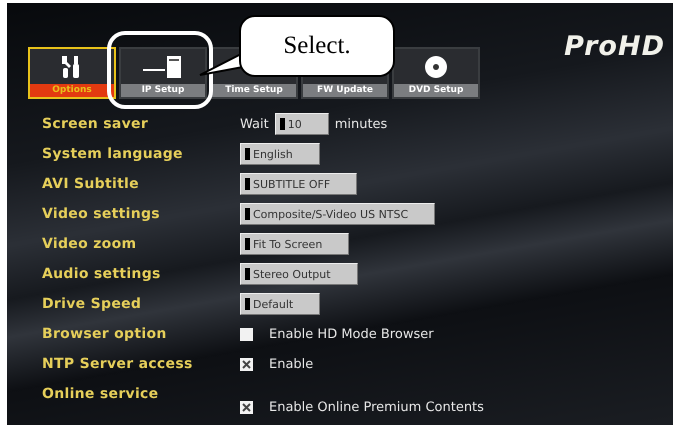  What do you see at coordinates (113, 154) in the screenshot?
I see `setting-label: System language` at bounding box center [113, 154].